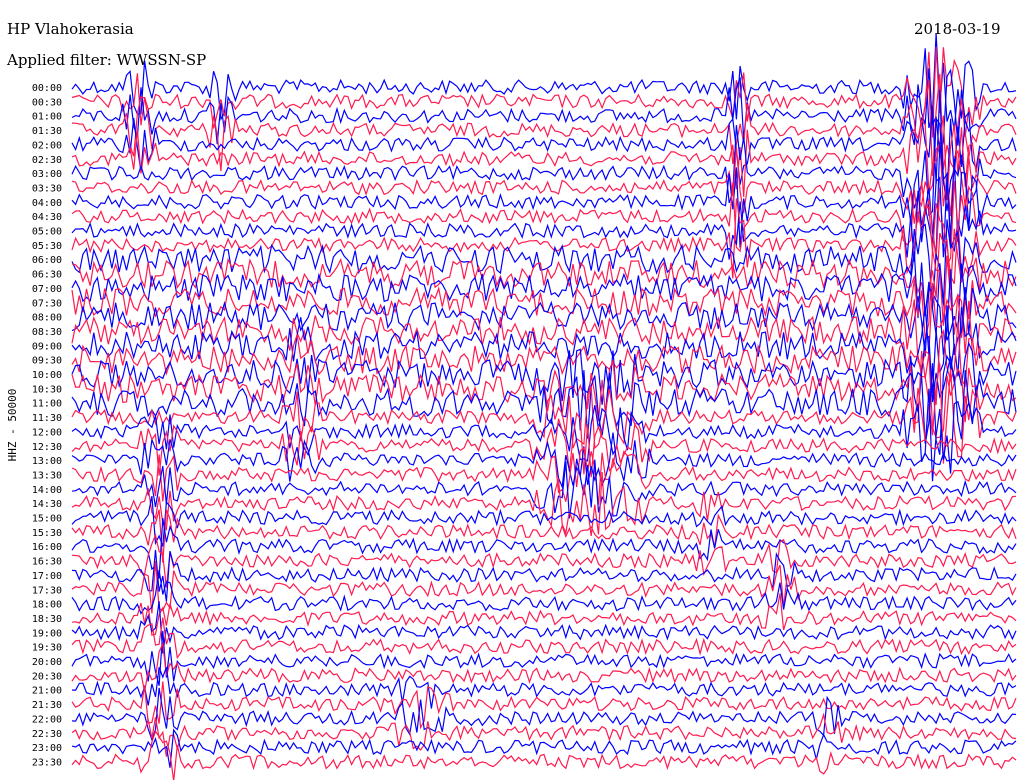  What do you see at coordinates (47, 719) in the screenshot?
I see `time-label: 22:00` at bounding box center [47, 719].